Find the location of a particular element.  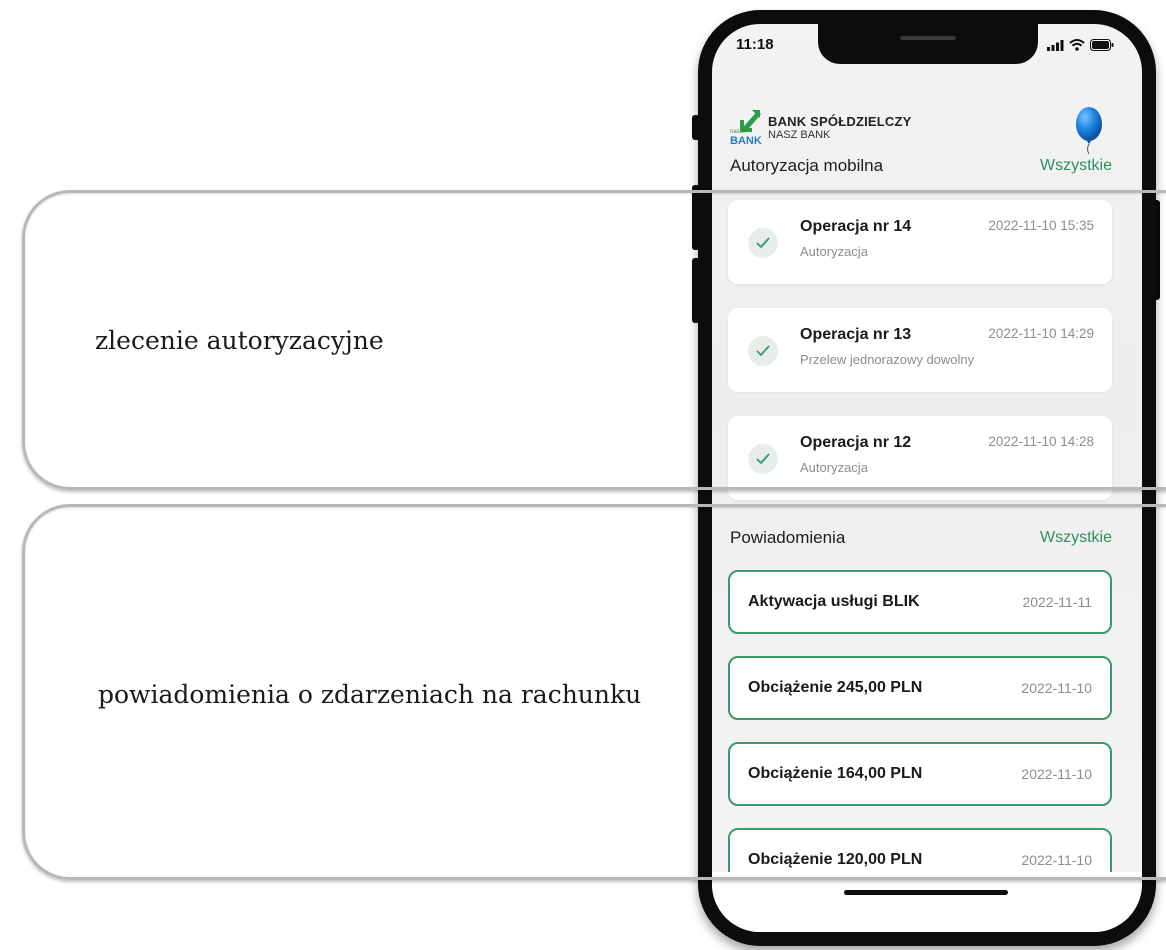

notification-item: Obciążenie 164,00 PLN 2022-11-10 is located at coordinates (920, 774).